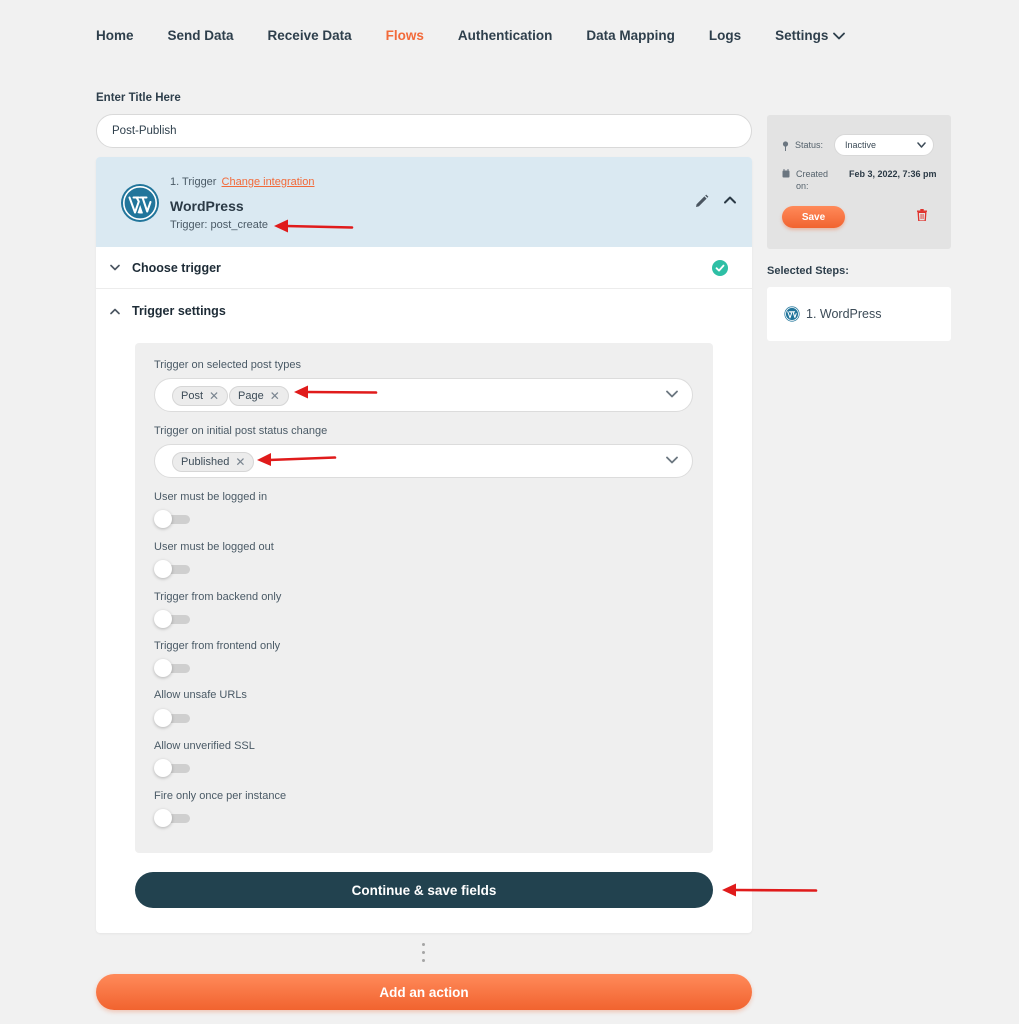  Describe the element at coordinates (792, 314) in the screenshot. I see `wordpress-icon` at that location.